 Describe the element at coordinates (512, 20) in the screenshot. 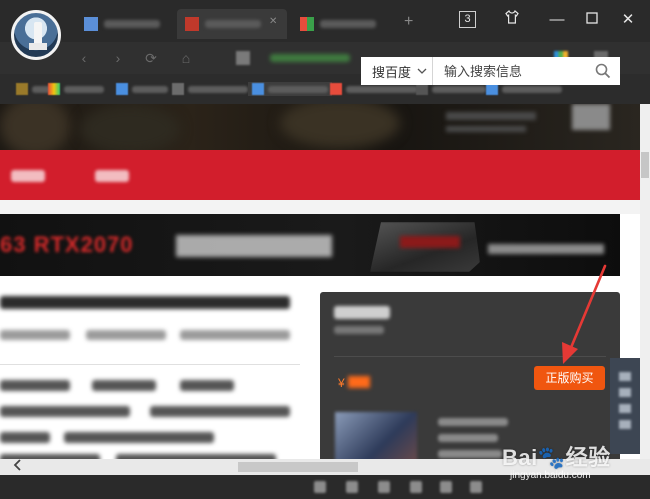

I see `skin-icon` at that location.